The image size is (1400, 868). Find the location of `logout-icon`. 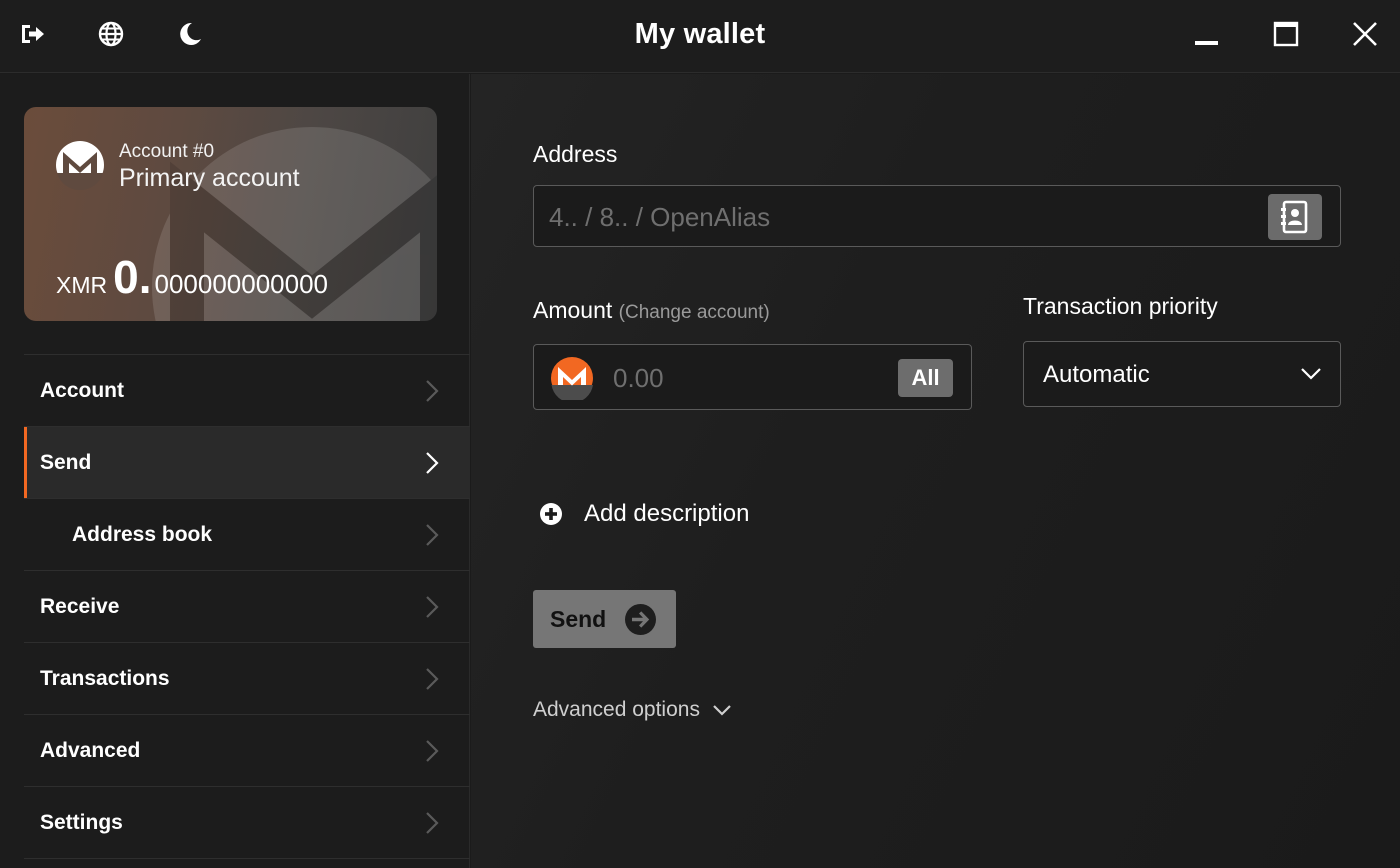

logout-icon is located at coordinates (32, 34).